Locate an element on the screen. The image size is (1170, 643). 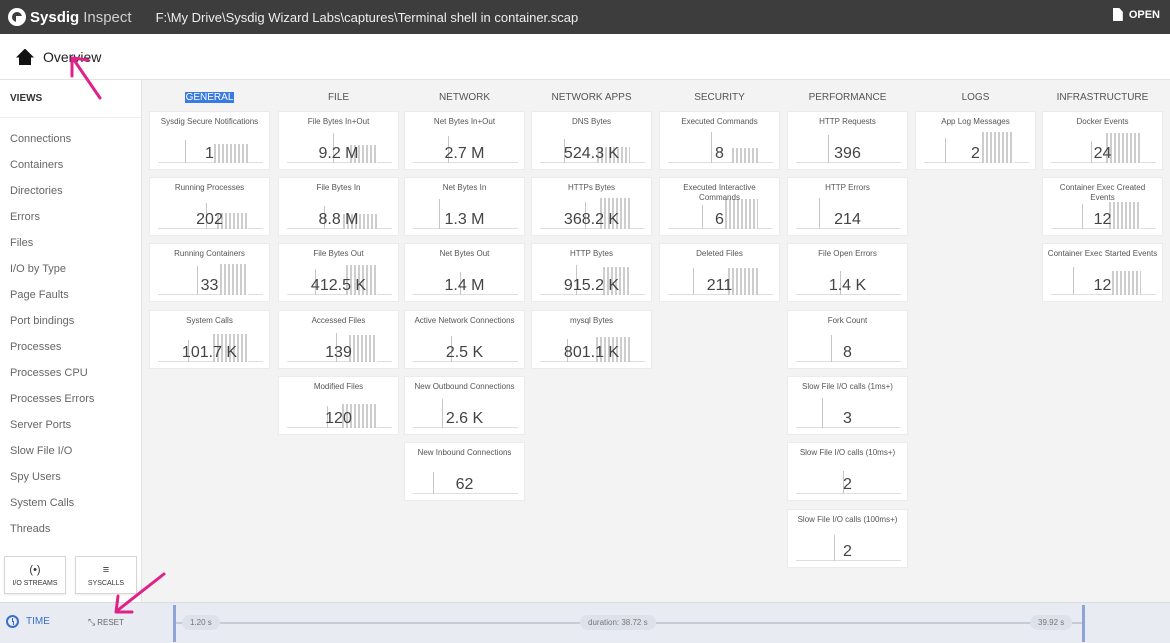
metric-tile: Active Network Connections 2.5 K is located at coordinates (464, 339).